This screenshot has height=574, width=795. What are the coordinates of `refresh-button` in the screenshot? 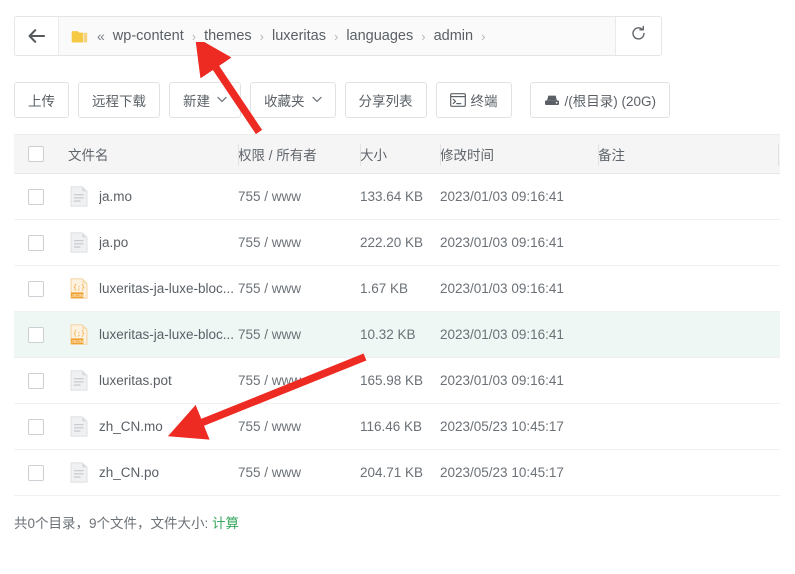 It's located at (638, 36).